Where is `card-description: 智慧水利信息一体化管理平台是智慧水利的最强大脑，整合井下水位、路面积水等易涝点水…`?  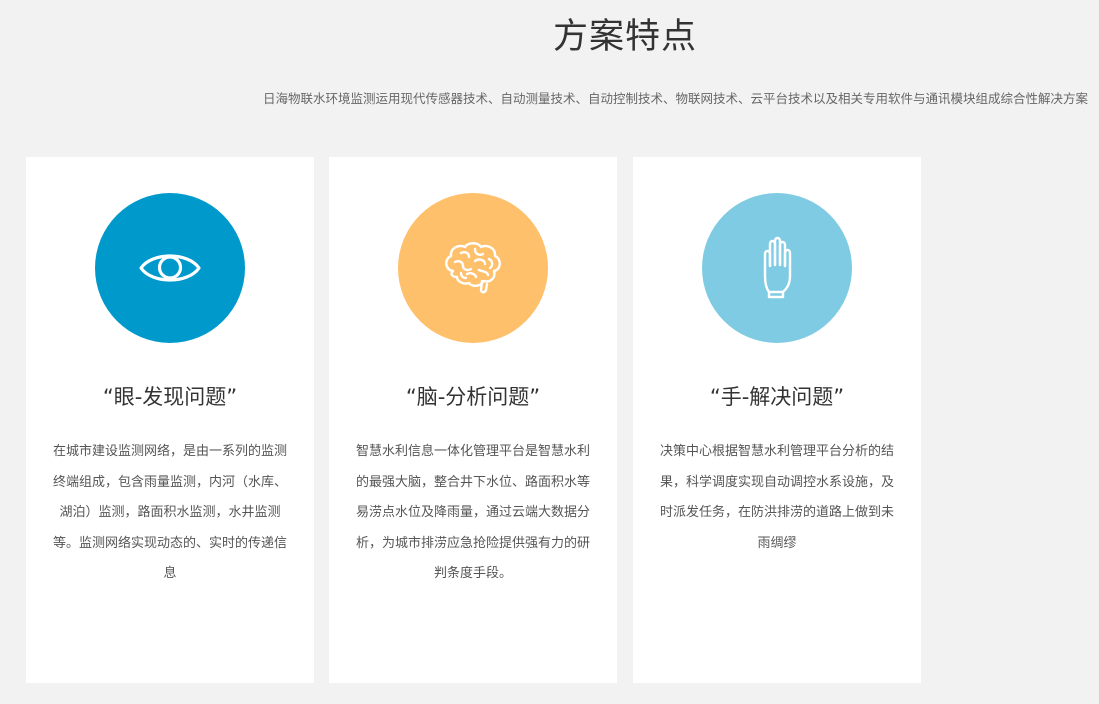 card-description: 智慧水利信息一体化管理平台是智慧水利的最强大脑，整合井下水位、路面积水等易涝点水… is located at coordinates (472, 512).